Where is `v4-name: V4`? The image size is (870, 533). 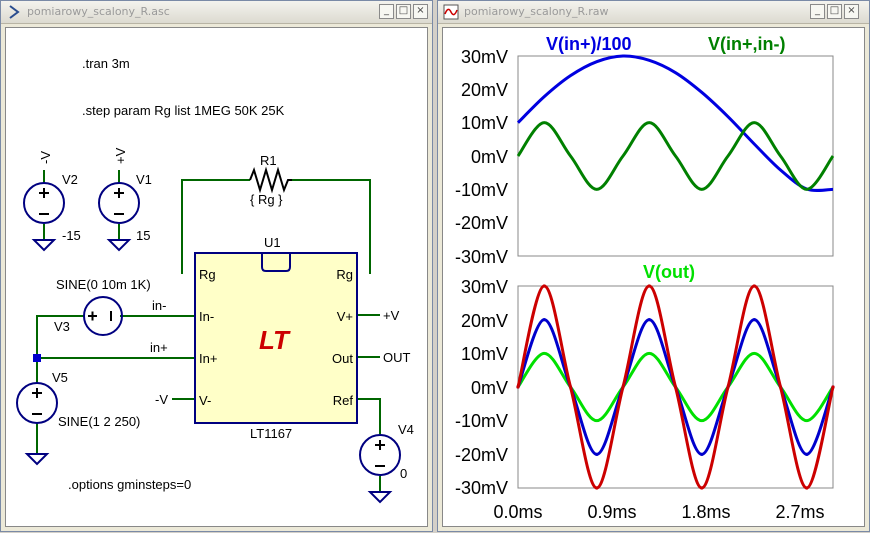
v4-name: V4 is located at coordinates (406, 429).